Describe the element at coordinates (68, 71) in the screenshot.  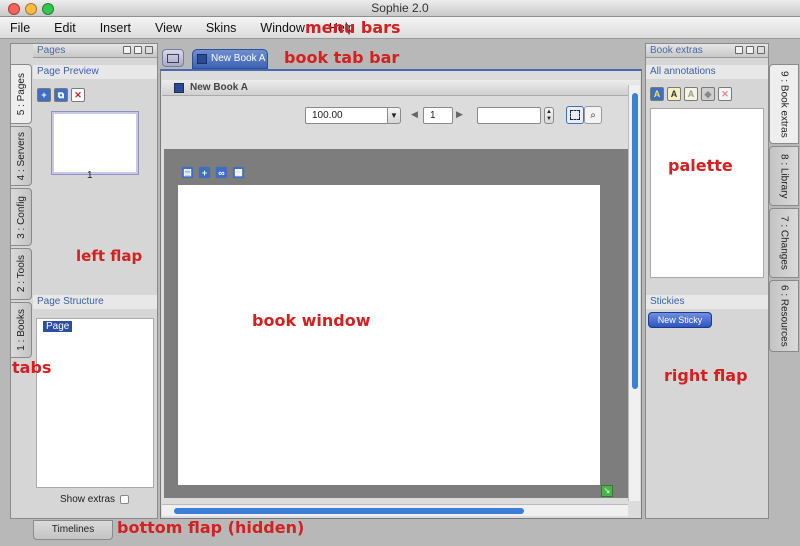
I see `page-preview-title: Page Preview` at that location.